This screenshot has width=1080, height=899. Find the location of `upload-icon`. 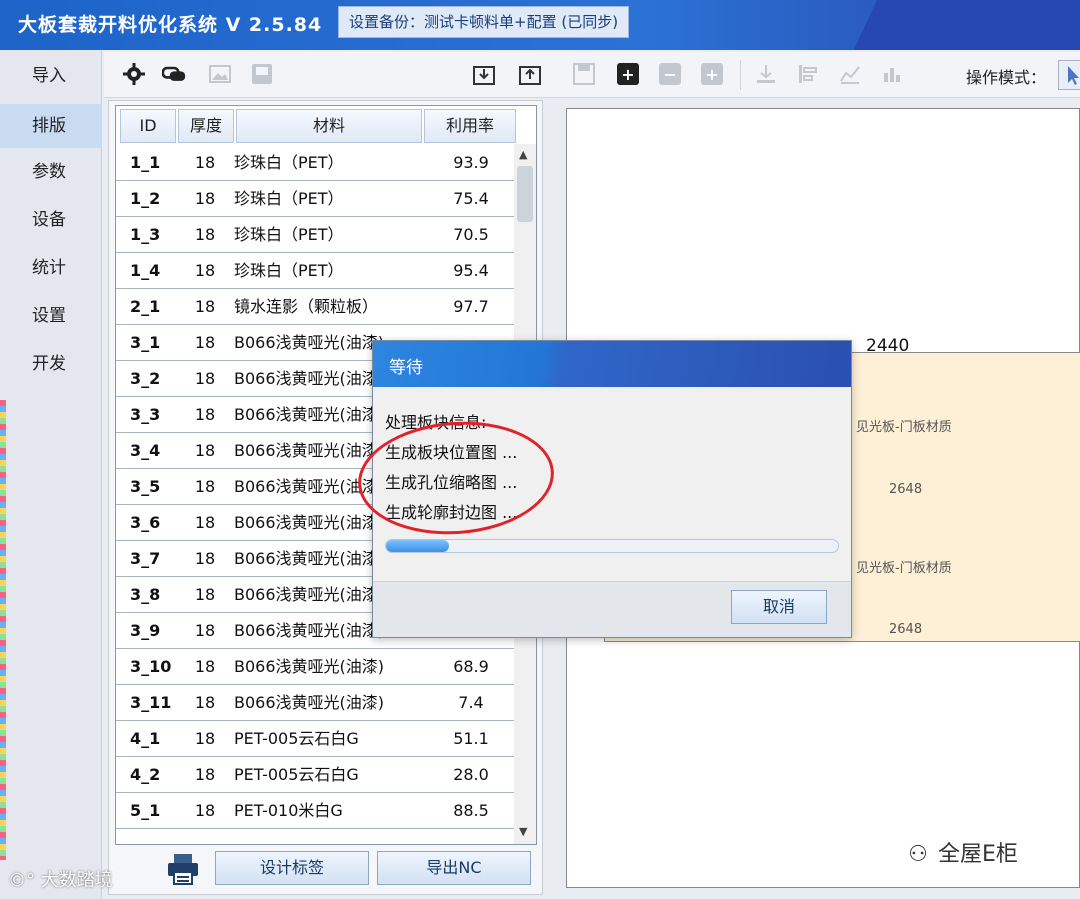

upload-icon is located at coordinates (530, 74).